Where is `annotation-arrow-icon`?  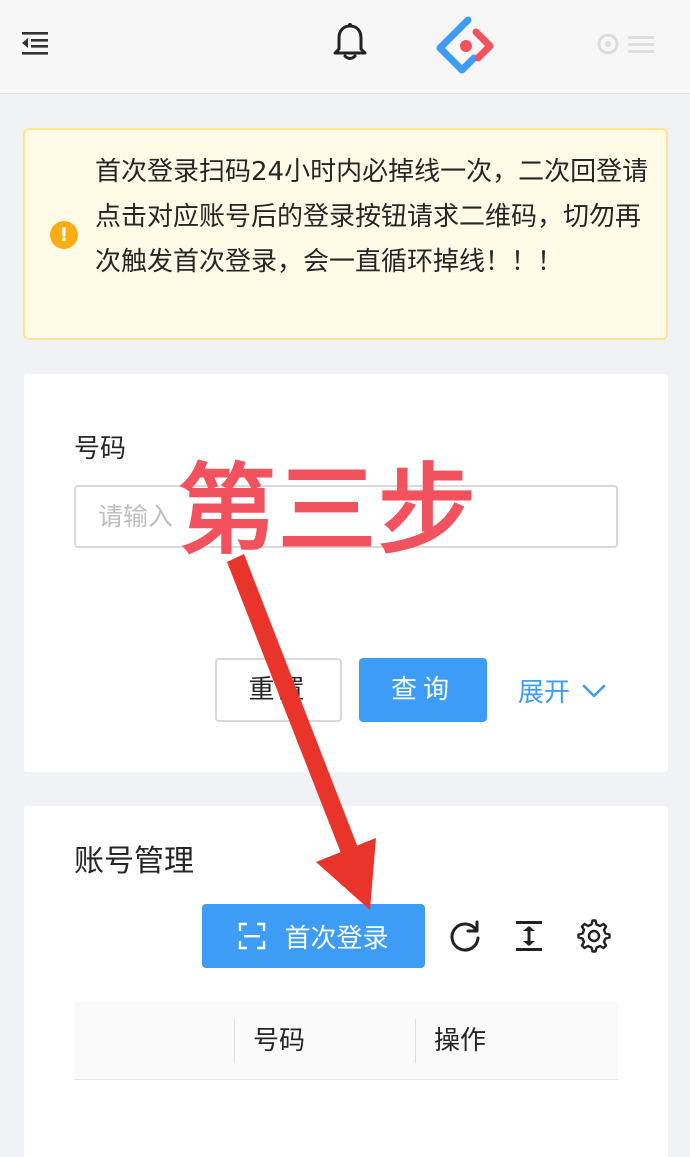 annotation-arrow-icon is located at coordinates (301, 732).